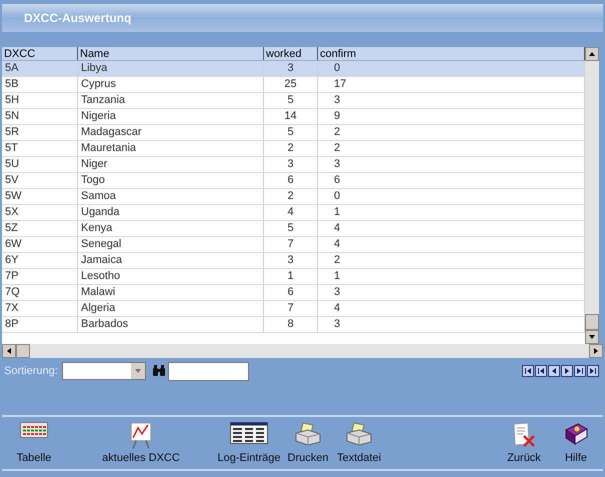 The image size is (605, 477). Describe the element at coordinates (159, 371) in the screenshot. I see `binoculars-icon` at that location.